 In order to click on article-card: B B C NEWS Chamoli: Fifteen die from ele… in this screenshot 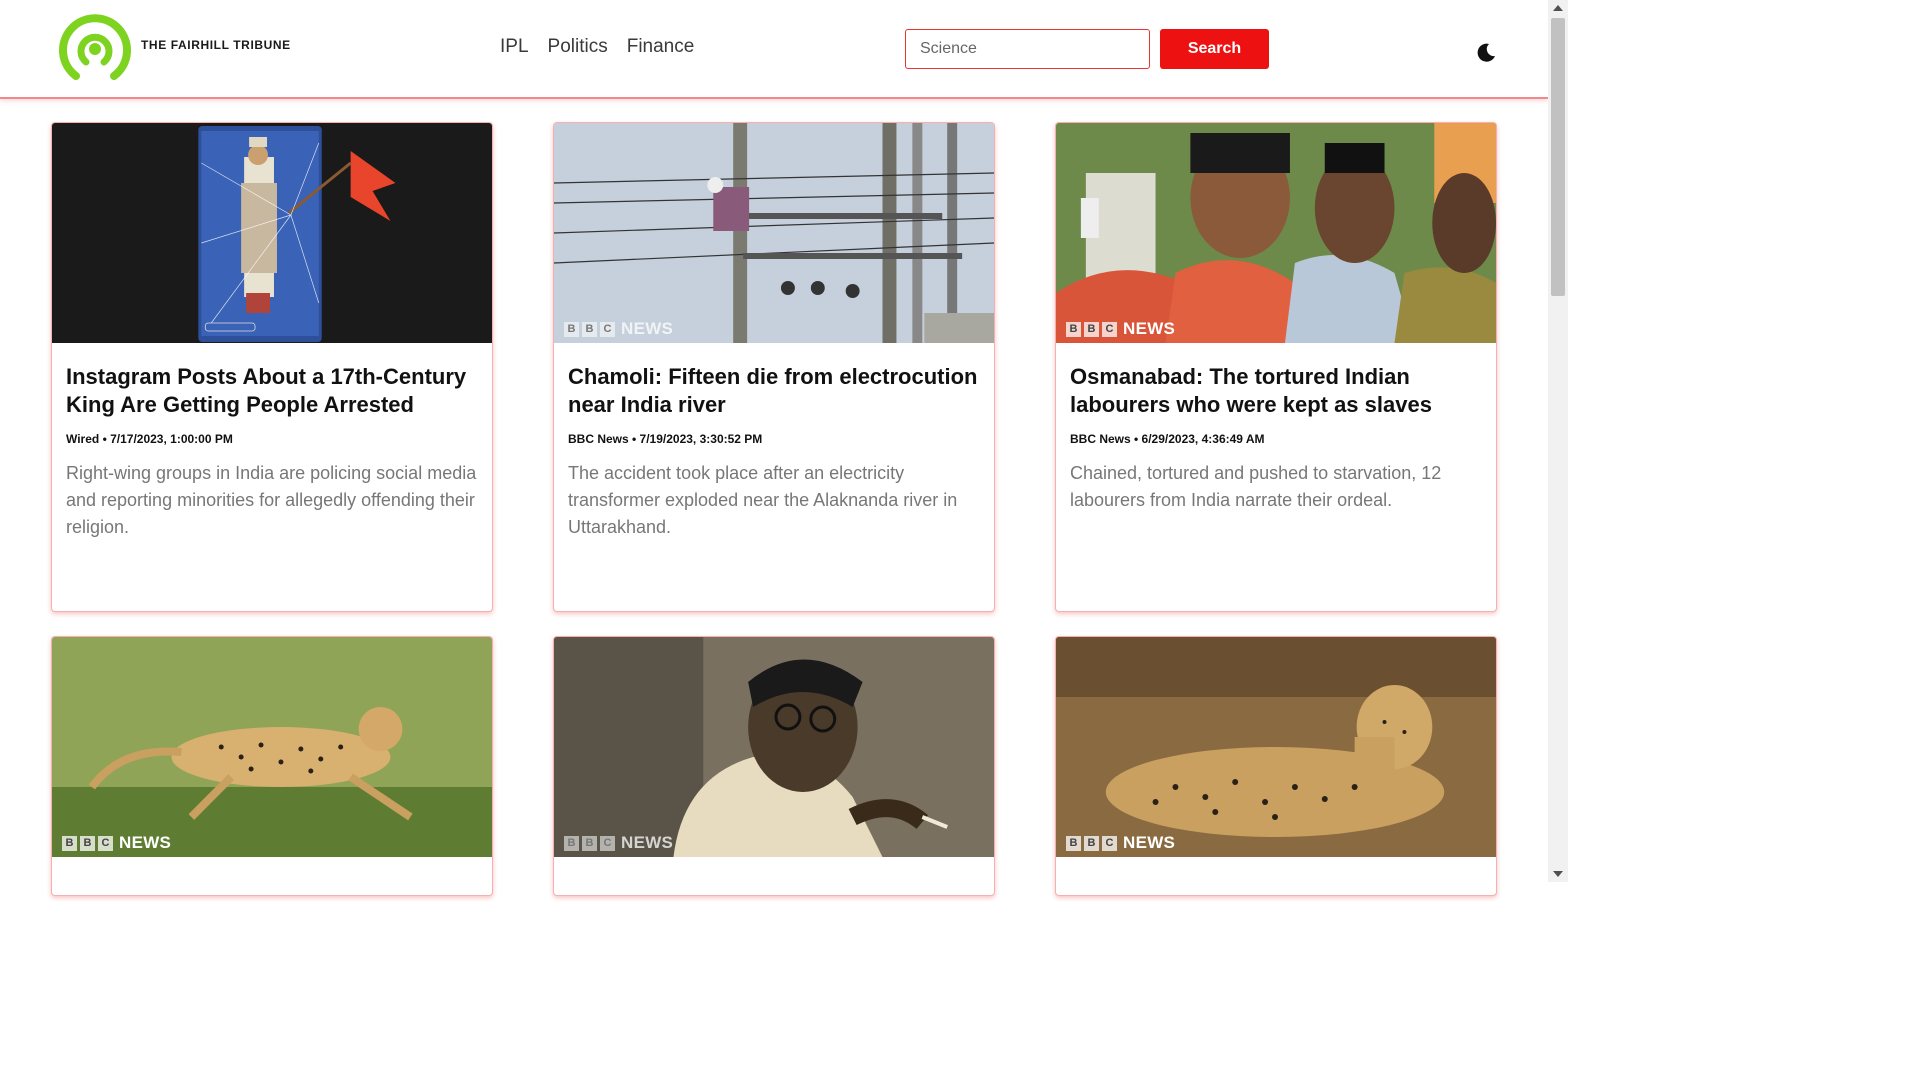, I will do `click(774, 367)`.